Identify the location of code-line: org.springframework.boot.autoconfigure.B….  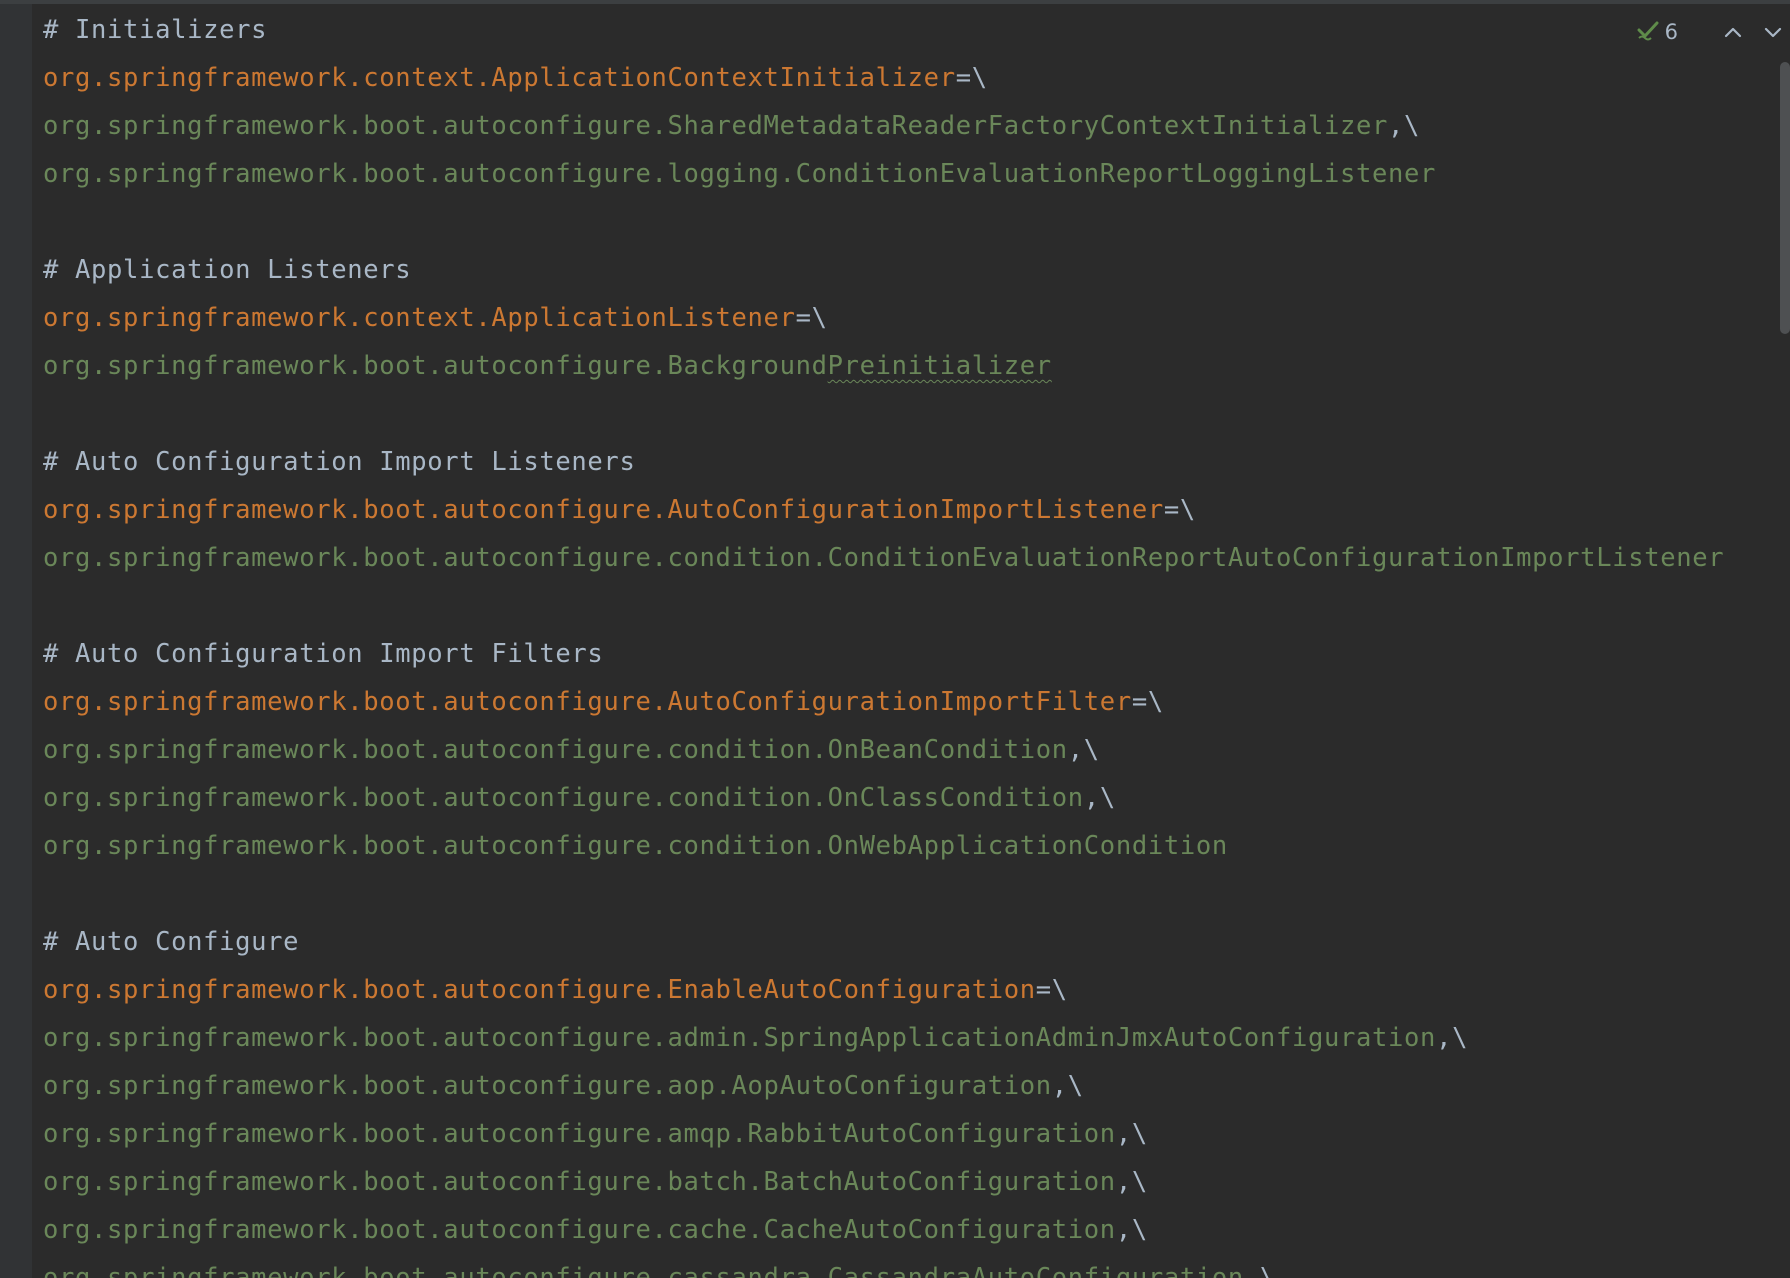
(547, 366).